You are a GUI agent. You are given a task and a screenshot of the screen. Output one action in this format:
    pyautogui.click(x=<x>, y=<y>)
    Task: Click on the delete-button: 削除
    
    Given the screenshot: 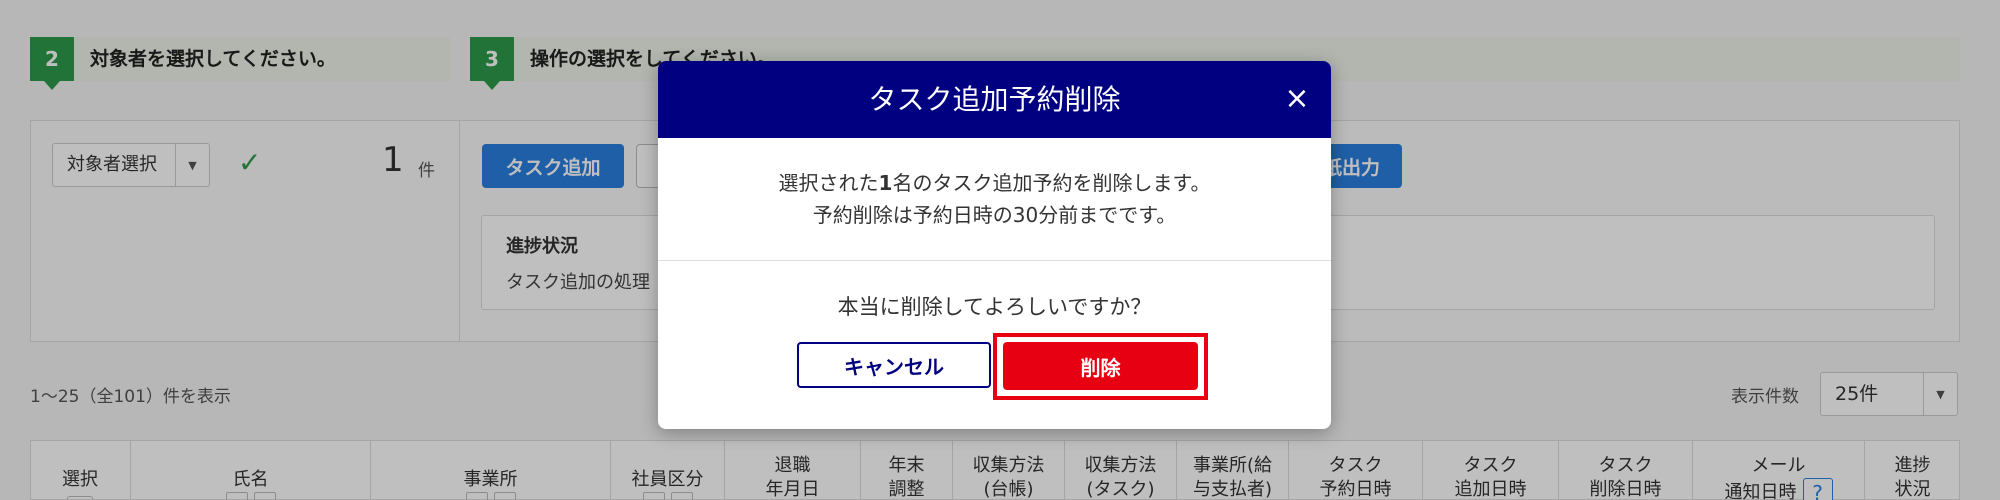 What is the action you would take?
    pyautogui.click(x=1100, y=366)
    